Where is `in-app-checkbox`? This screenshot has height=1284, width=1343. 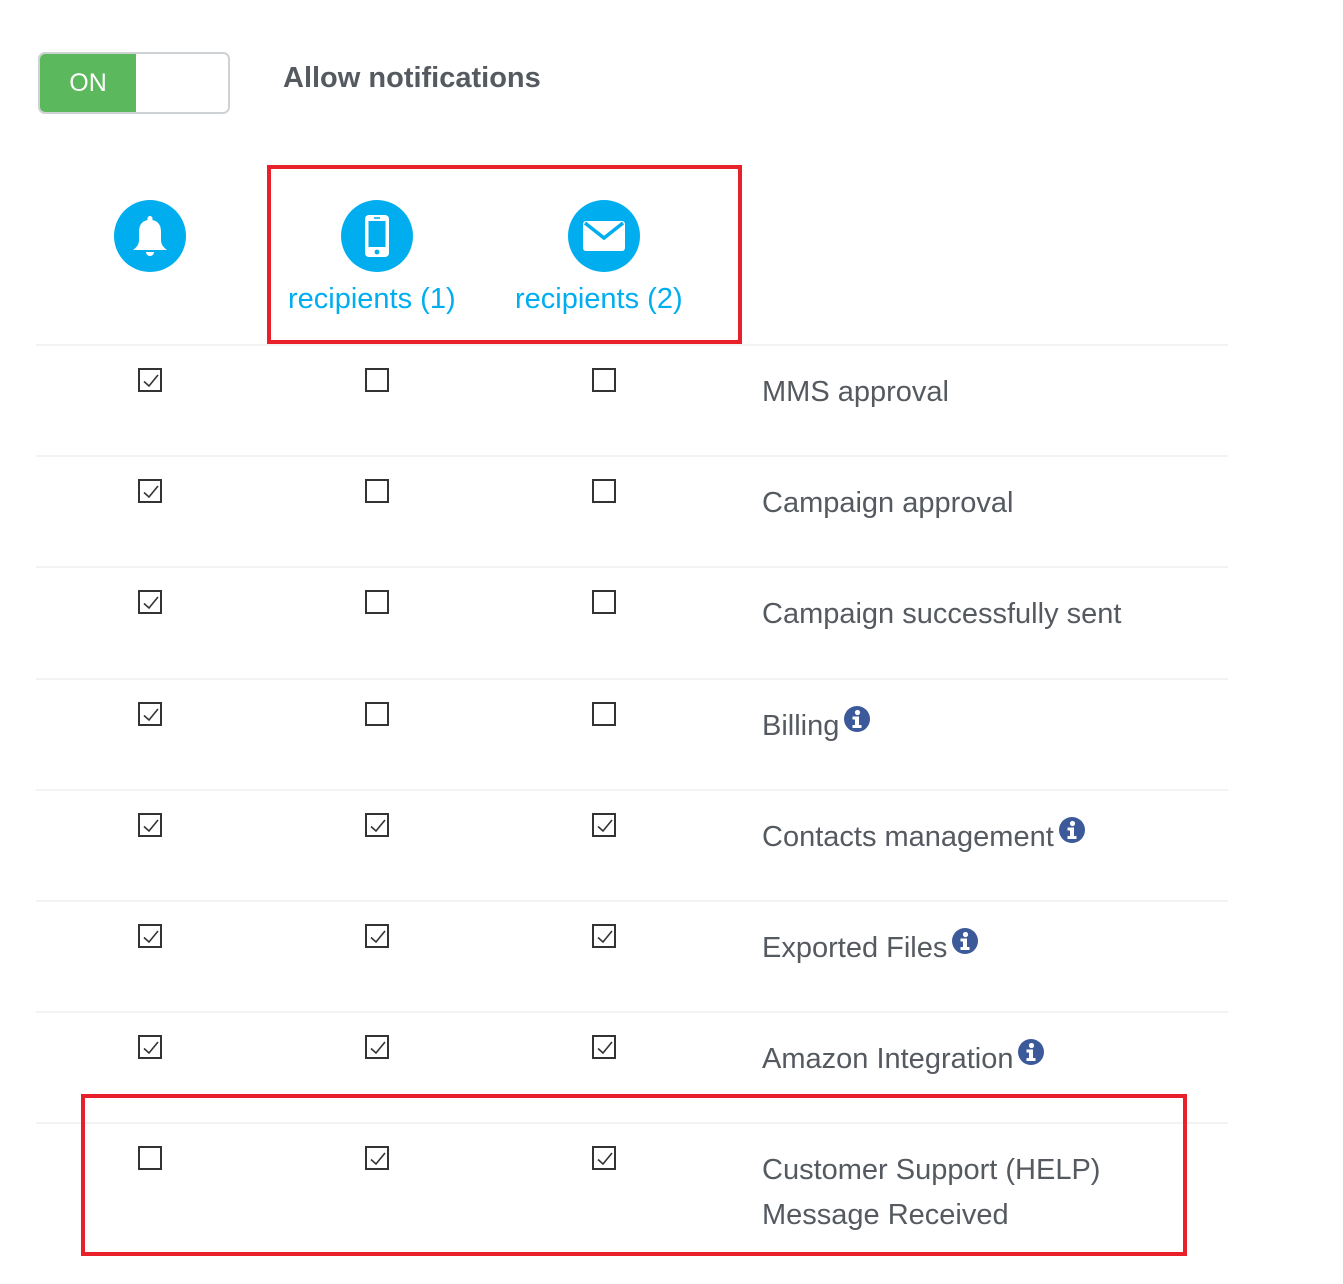
in-app-checkbox is located at coordinates (150, 1158).